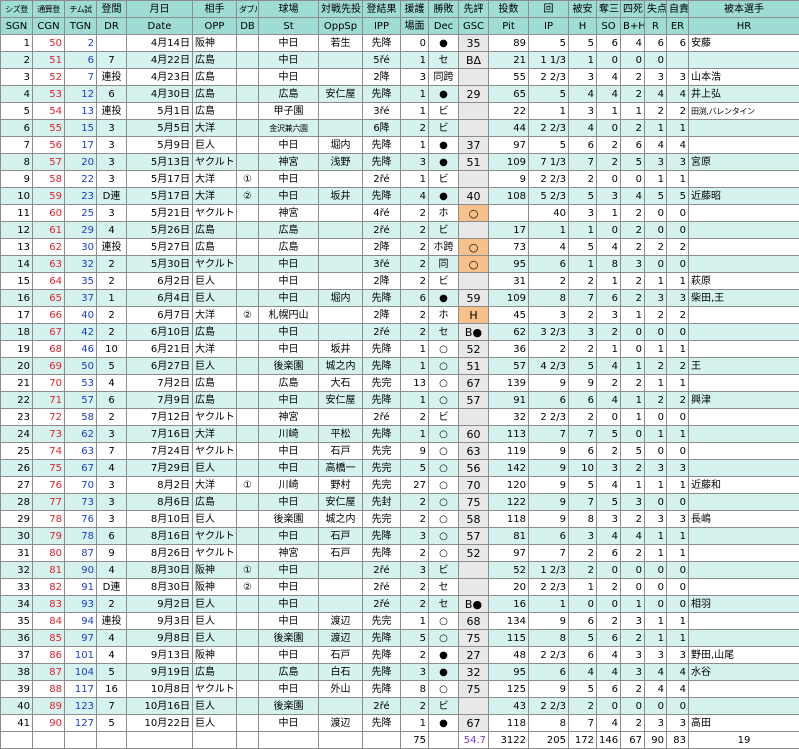  Describe the element at coordinates (81, 502) in the screenshot. I see `table-cell: 73` at that location.